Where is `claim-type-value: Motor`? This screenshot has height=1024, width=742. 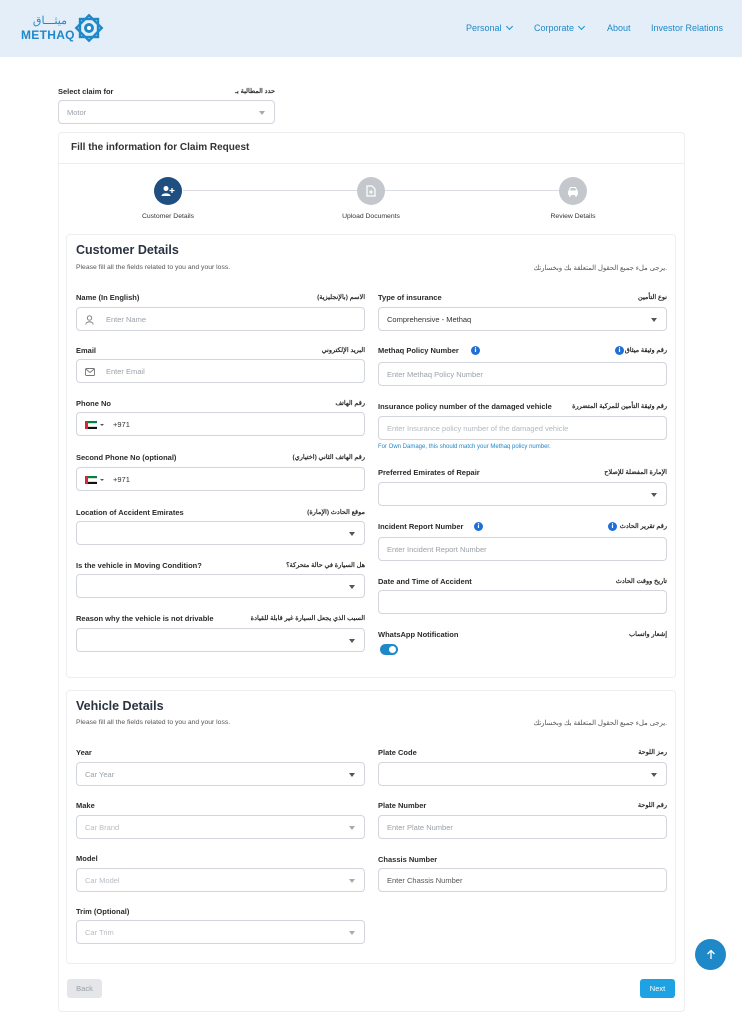 claim-type-value: Motor is located at coordinates (77, 112).